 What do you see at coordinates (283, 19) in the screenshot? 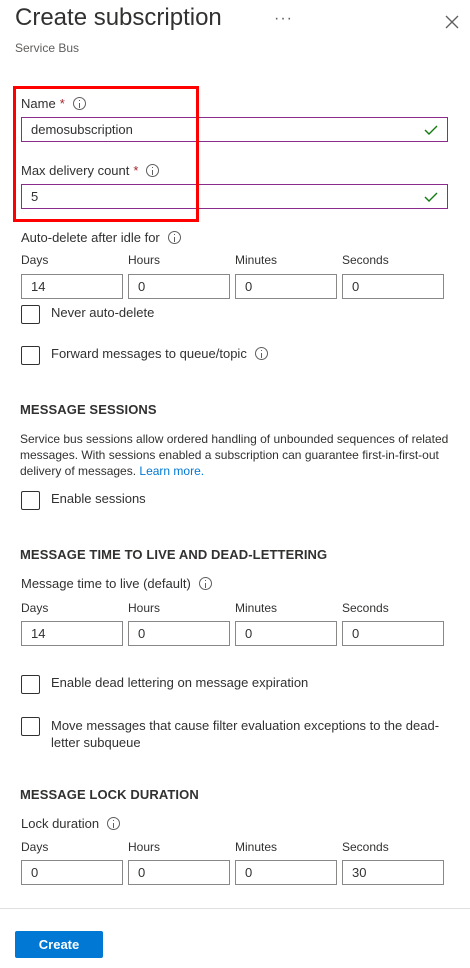
I see `more-options-icon: ···` at bounding box center [283, 19].